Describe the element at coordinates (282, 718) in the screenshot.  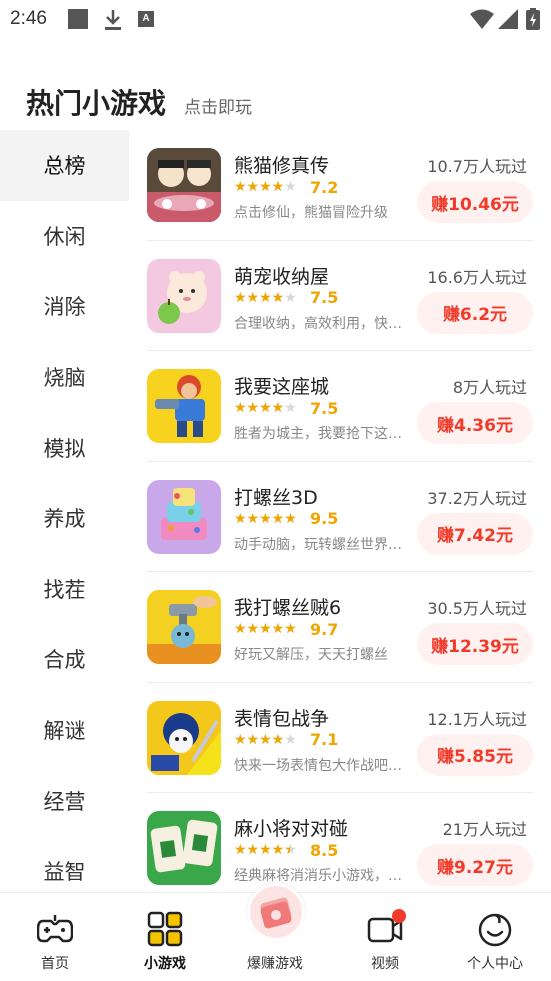
I see `game-name: 表情包战争` at that location.